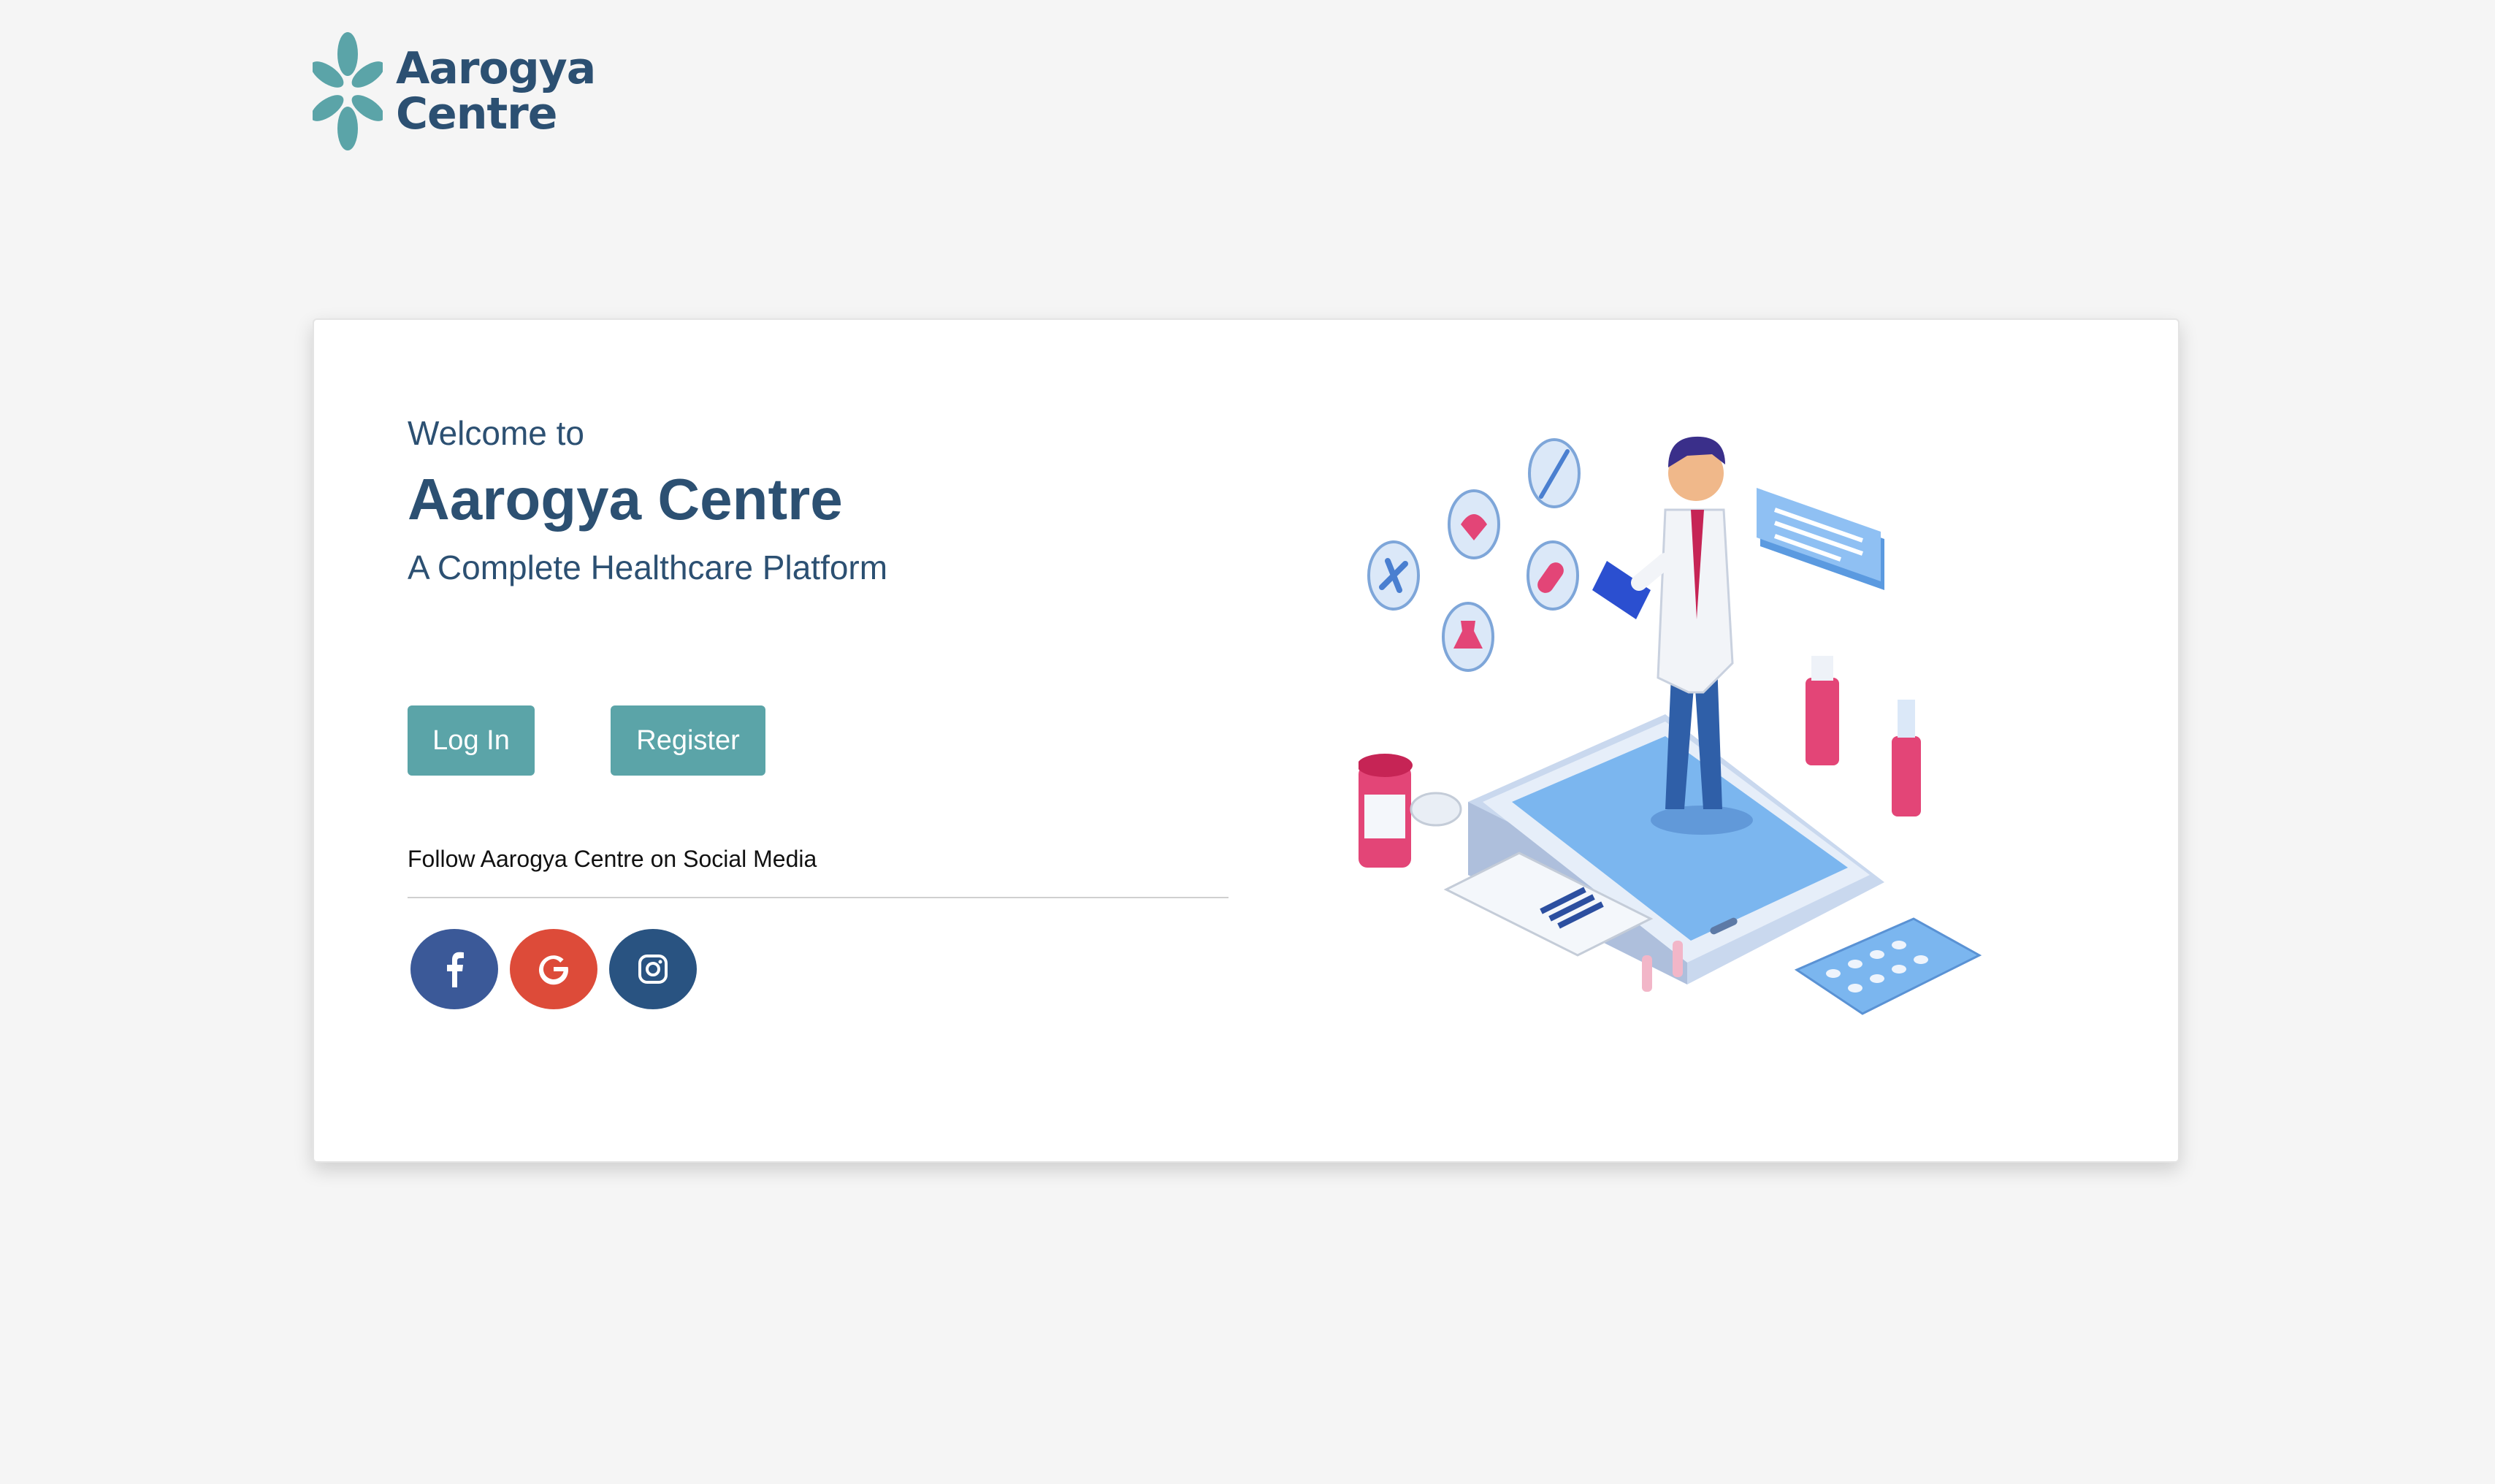 The width and height of the screenshot is (2495, 1484). What do you see at coordinates (471, 741) in the screenshot?
I see `login-button: Log In` at bounding box center [471, 741].